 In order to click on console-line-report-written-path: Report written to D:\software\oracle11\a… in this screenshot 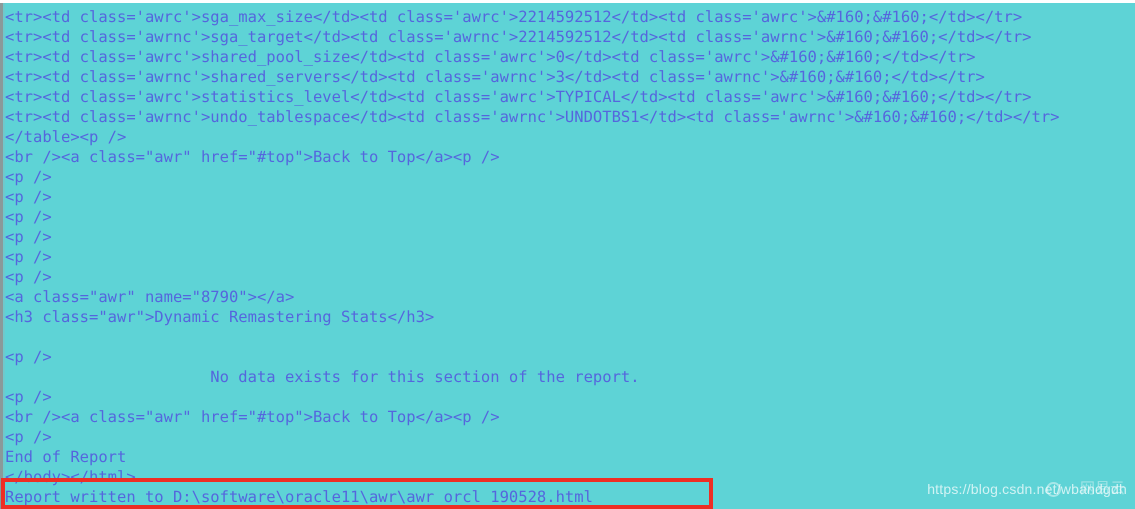, I will do `click(299, 497)`.